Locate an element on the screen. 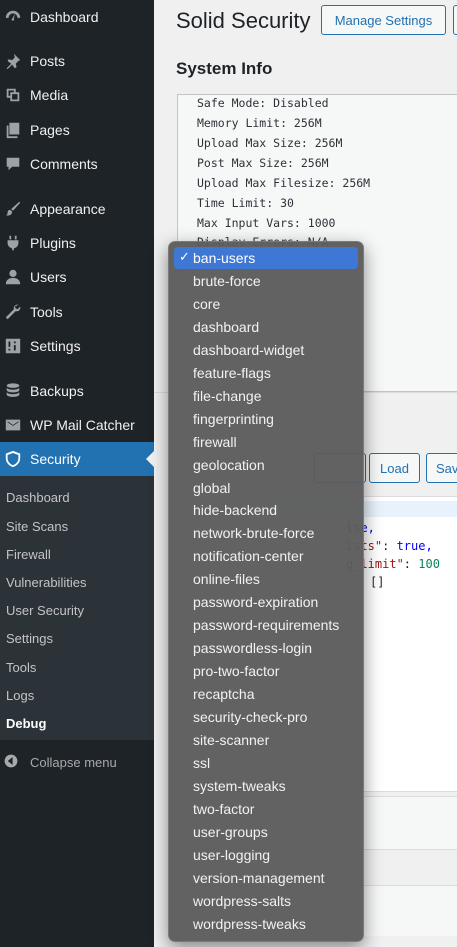 This screenshot has height=947, width=457. sidebar-item-tools: Tools is located at coordinates (77, 312).